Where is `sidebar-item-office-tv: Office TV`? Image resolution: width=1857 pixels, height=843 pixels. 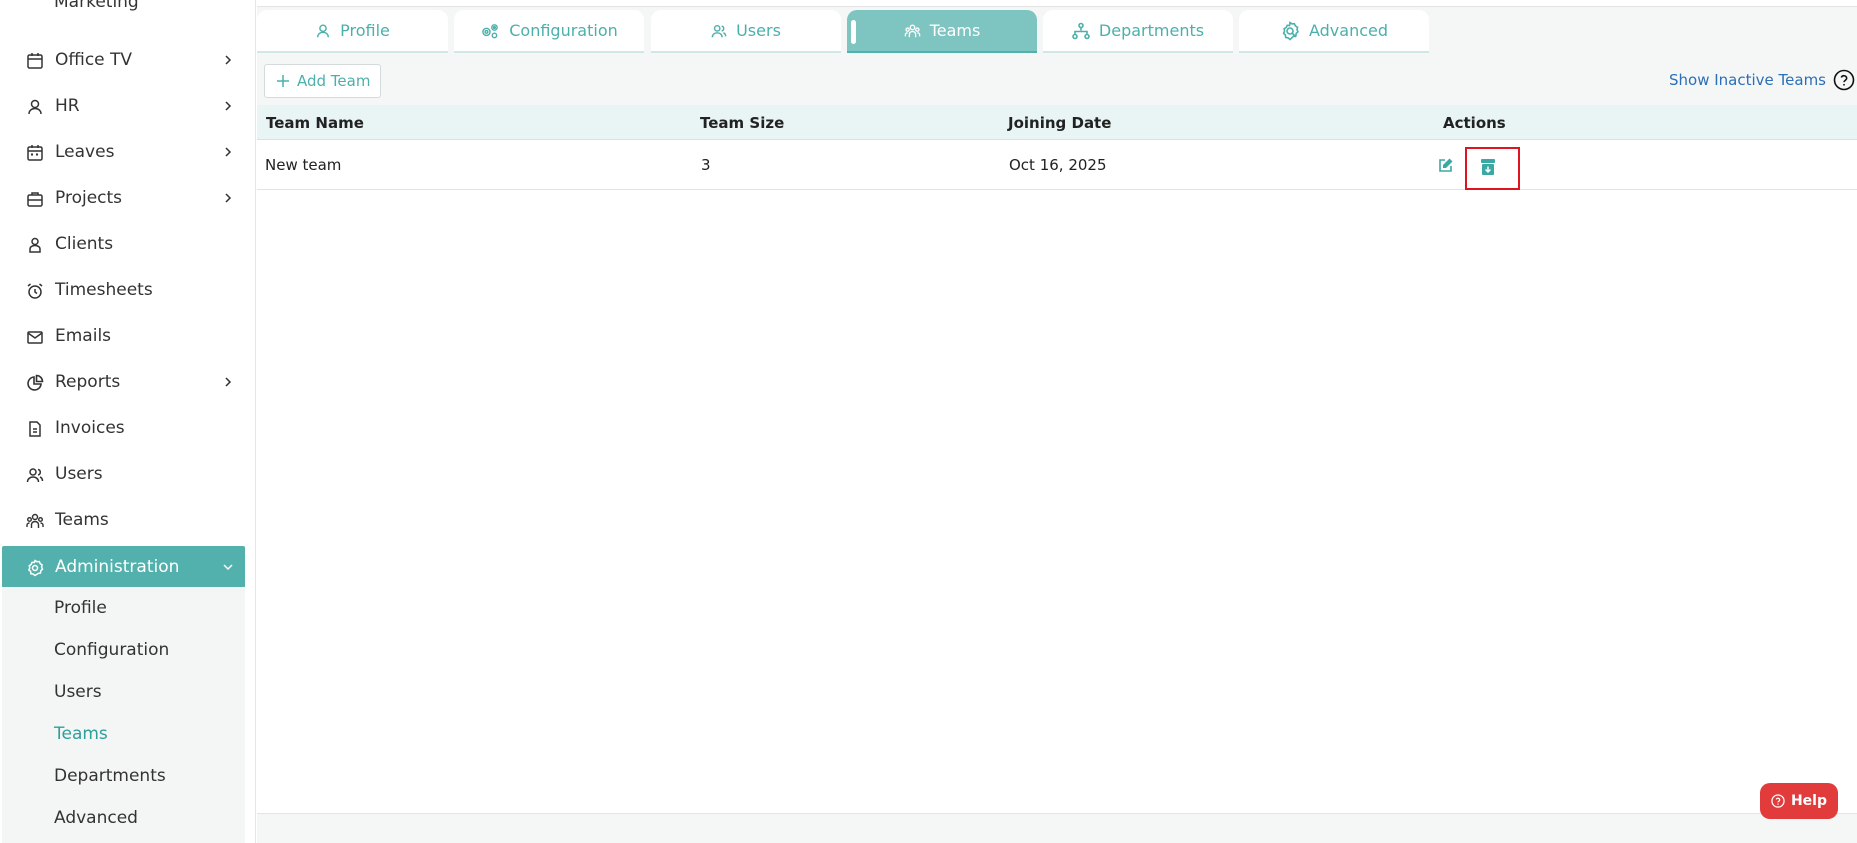 sidebar-item-office-tv: Office TV is located at coordinates (123, 60).